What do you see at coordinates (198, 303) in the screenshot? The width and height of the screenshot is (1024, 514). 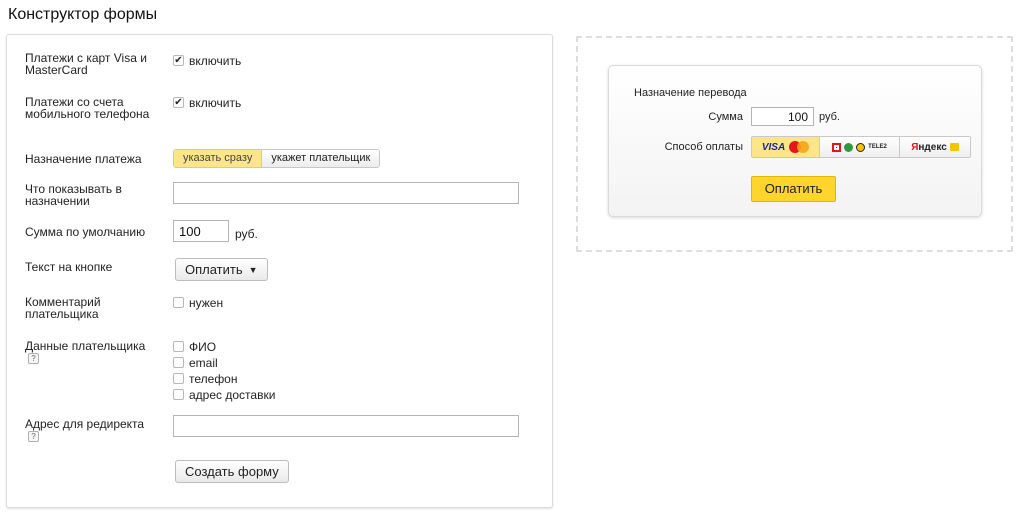 I see `payer-comment-checkbox: нужен` at bounding box center [198, 303].